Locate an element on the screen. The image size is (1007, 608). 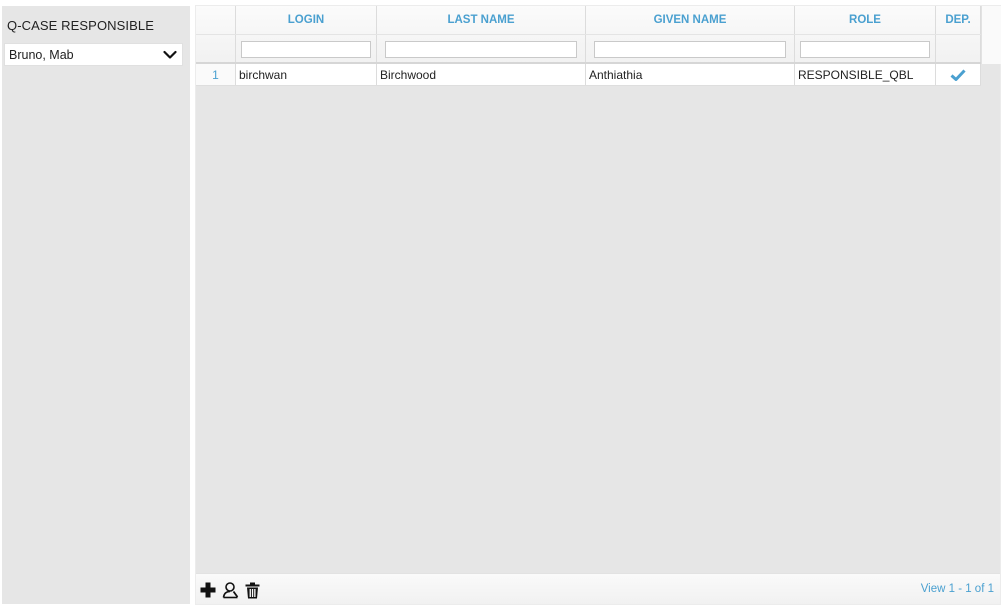
column-header-last-name: LAST NAME is located at coordinates (481, 20).